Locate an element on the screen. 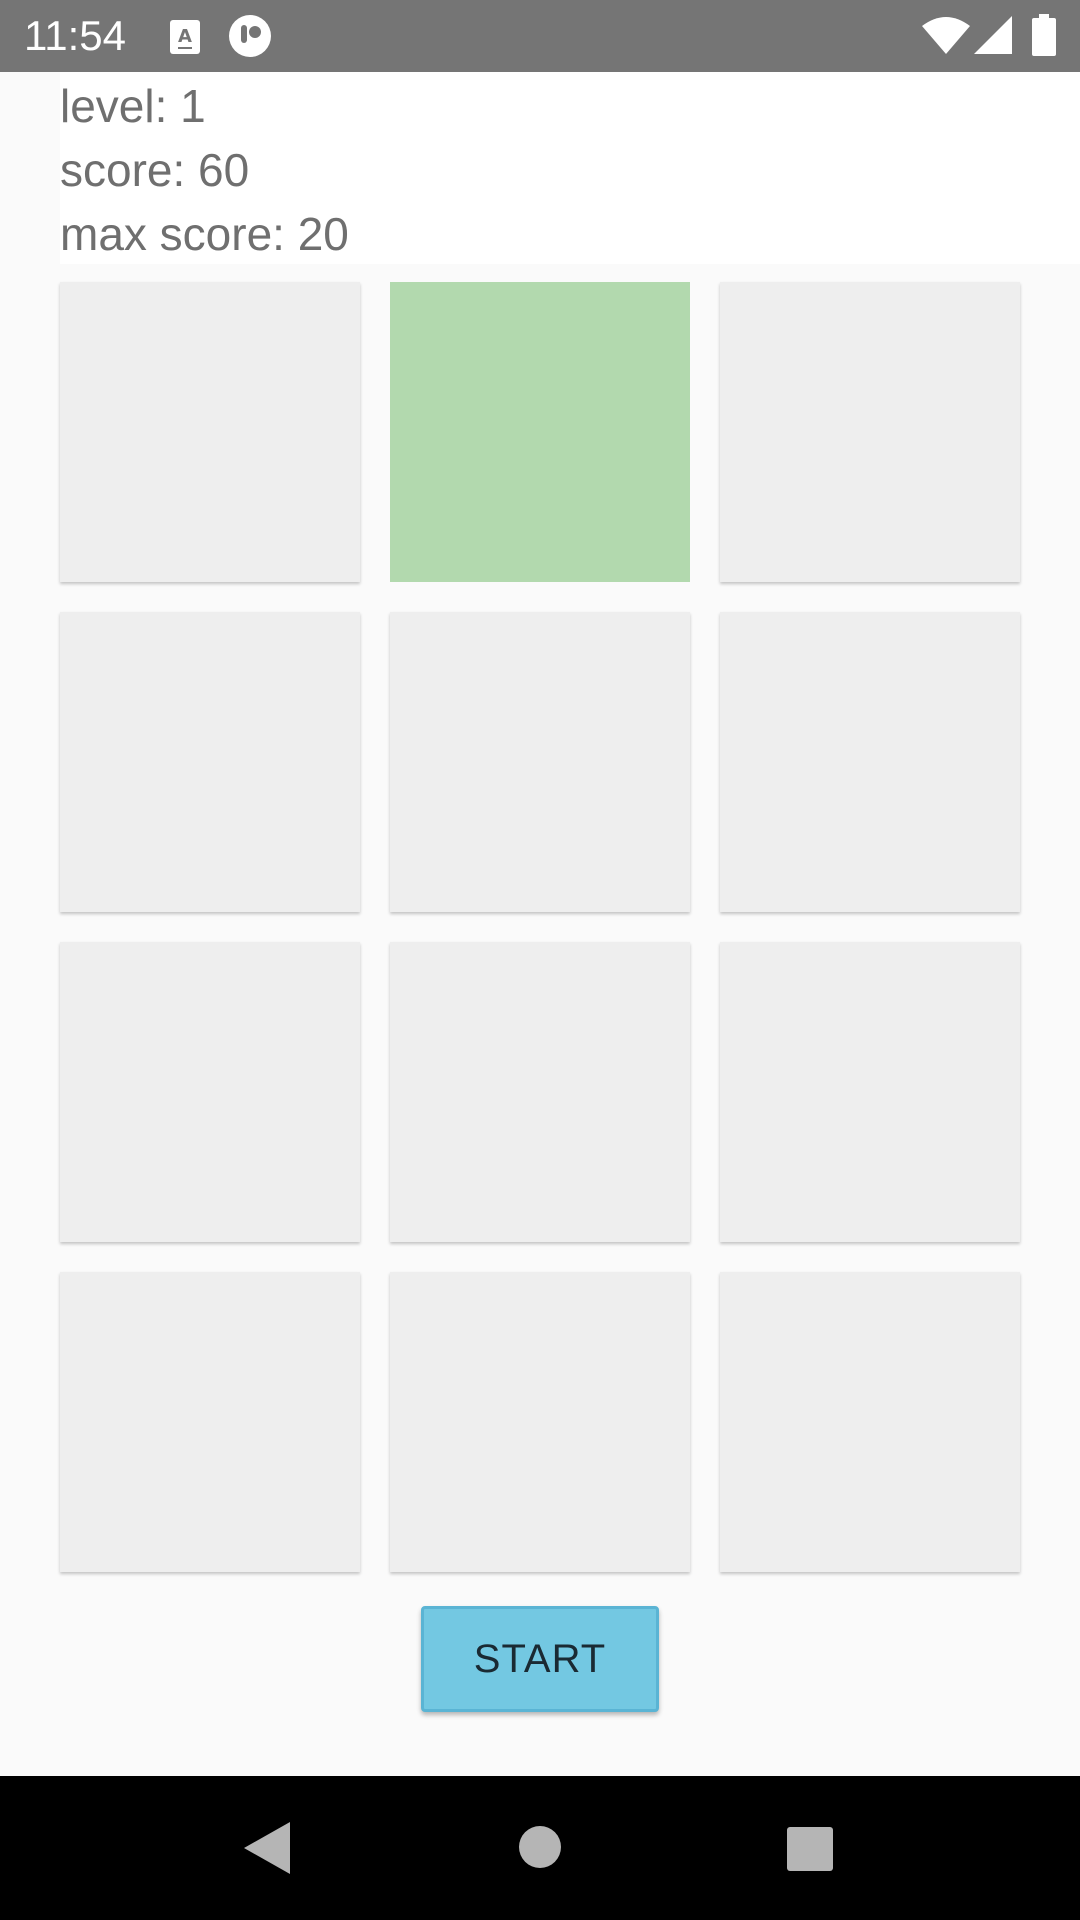 The image size is (1080, 1920). font-download-icon: A is located at coordinates (185, 39).